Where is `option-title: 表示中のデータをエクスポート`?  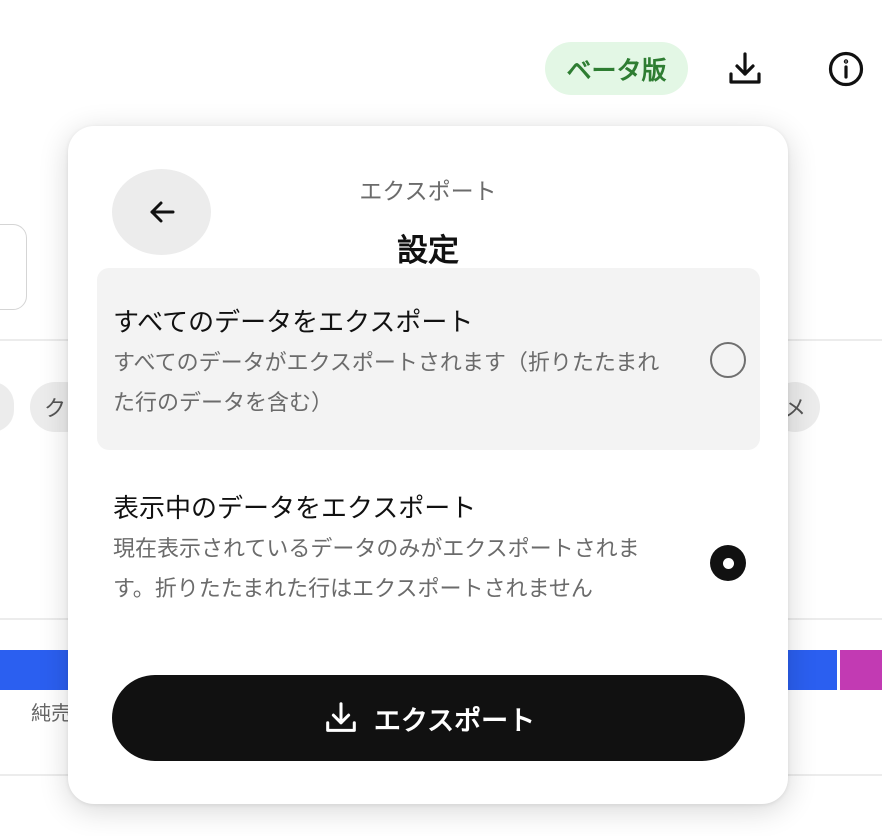
option-title: 表示中のデータをエクスポート is located at coordinates (295, 509).